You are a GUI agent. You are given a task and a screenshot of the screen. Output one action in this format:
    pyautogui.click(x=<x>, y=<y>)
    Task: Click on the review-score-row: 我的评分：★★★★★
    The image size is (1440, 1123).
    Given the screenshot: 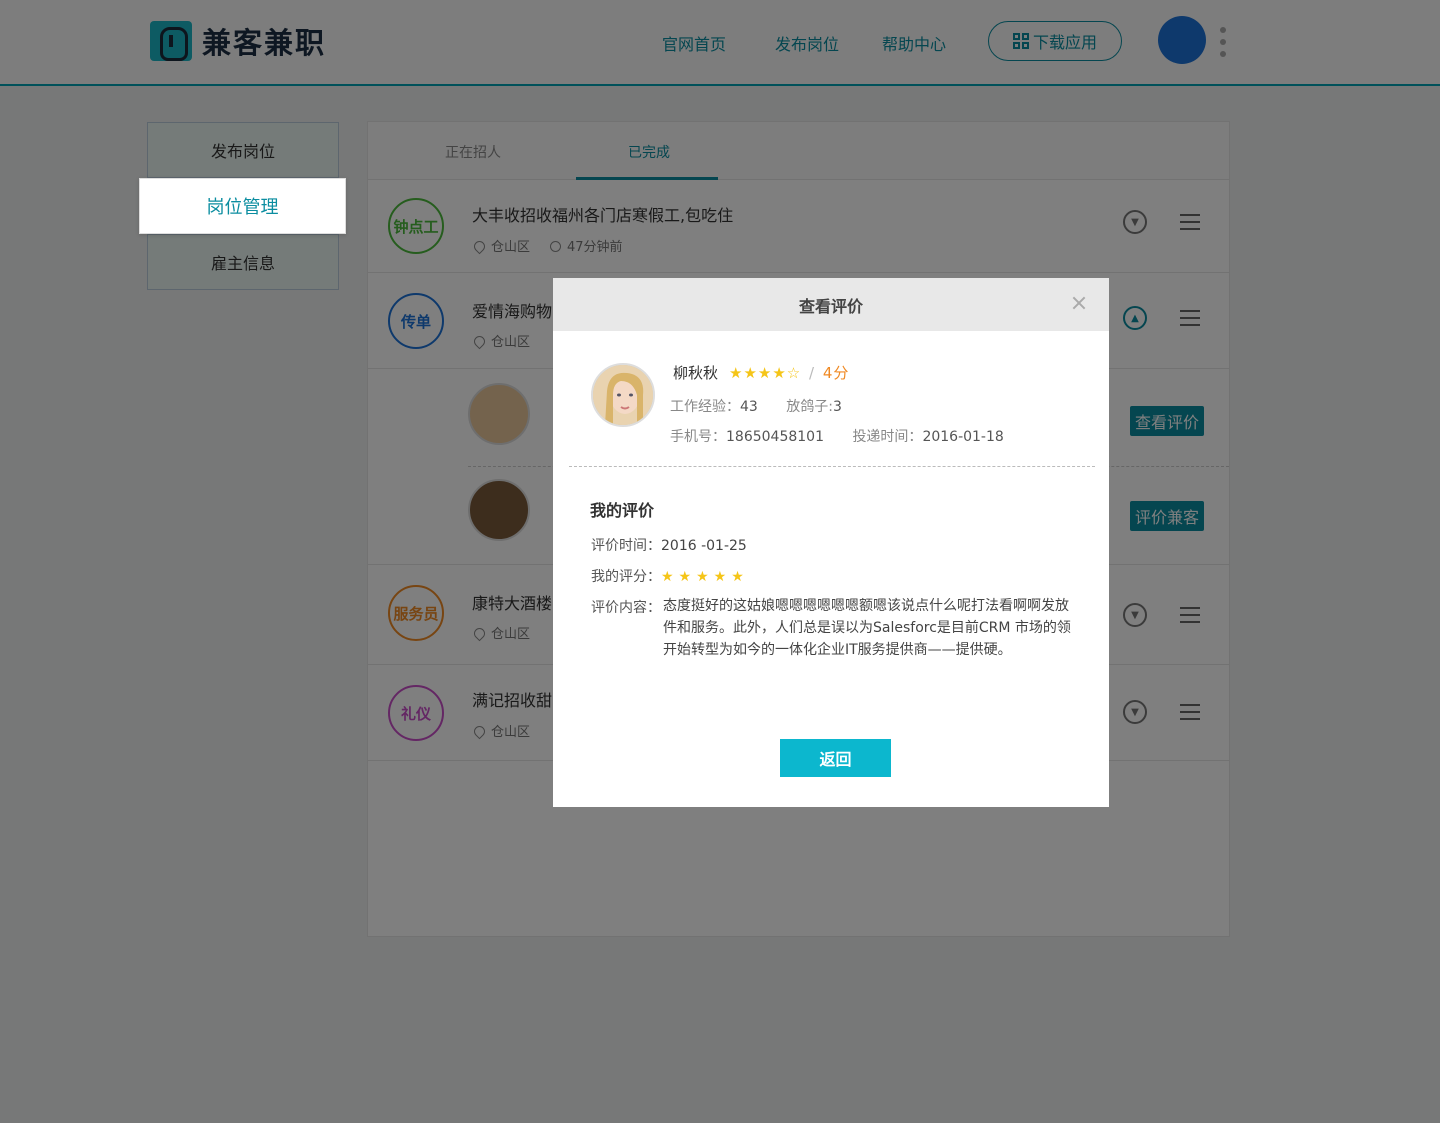 What is the action you would take?
    pyautogui.click(x=670, y=576)
    